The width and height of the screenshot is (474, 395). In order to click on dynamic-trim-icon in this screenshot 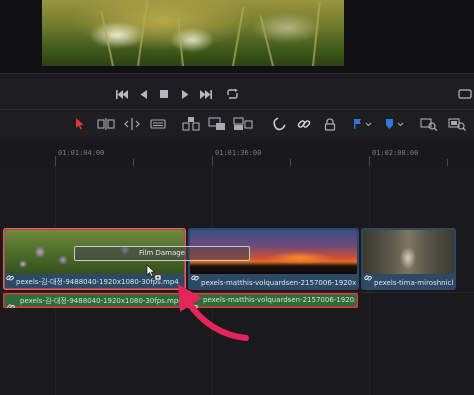, I will do `click(132, 124)`.